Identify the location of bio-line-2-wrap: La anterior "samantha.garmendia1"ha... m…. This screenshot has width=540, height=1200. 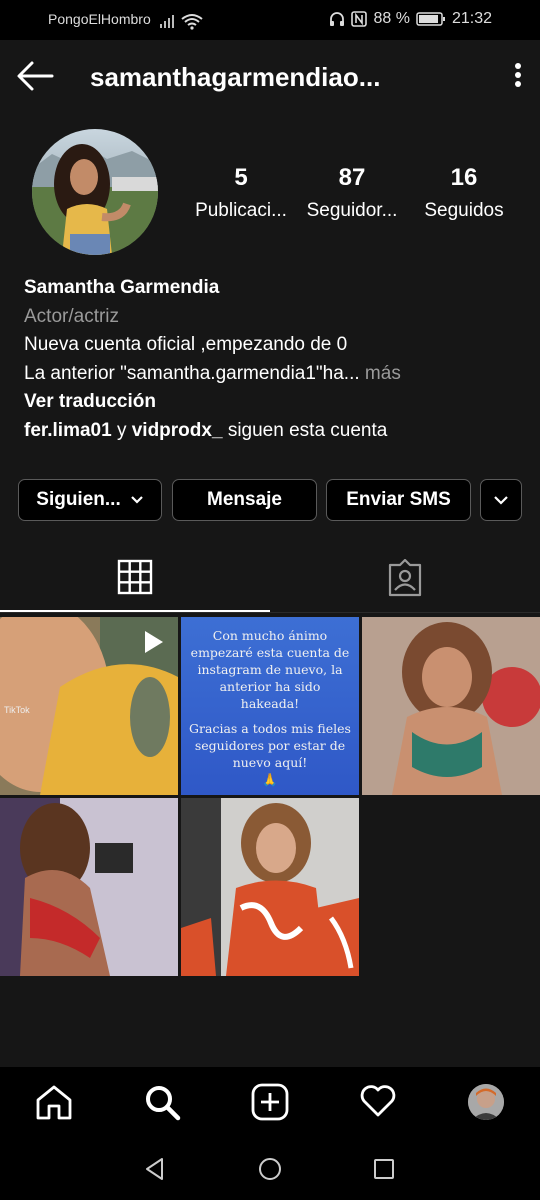
(274, 374).